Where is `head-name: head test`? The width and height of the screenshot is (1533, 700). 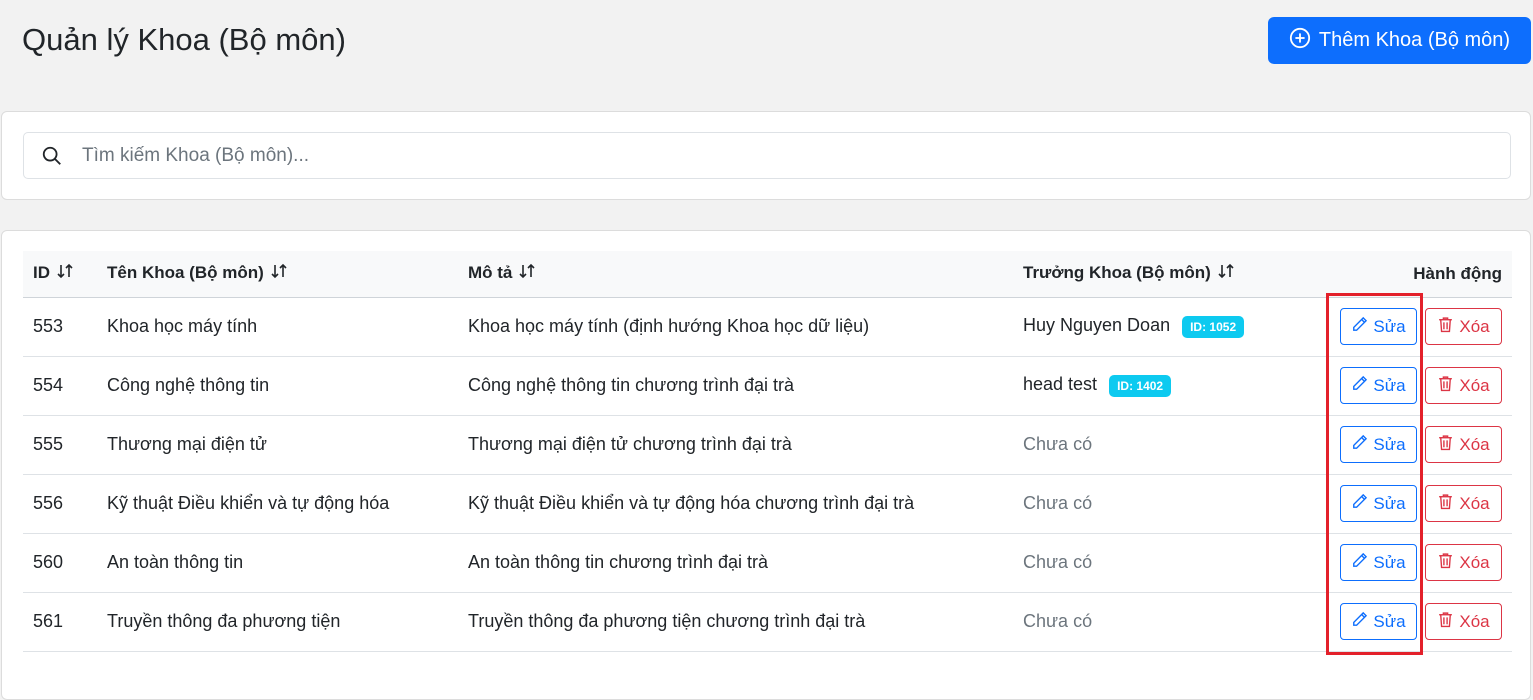 head-name: head test is located at coordinates (1060, 384).